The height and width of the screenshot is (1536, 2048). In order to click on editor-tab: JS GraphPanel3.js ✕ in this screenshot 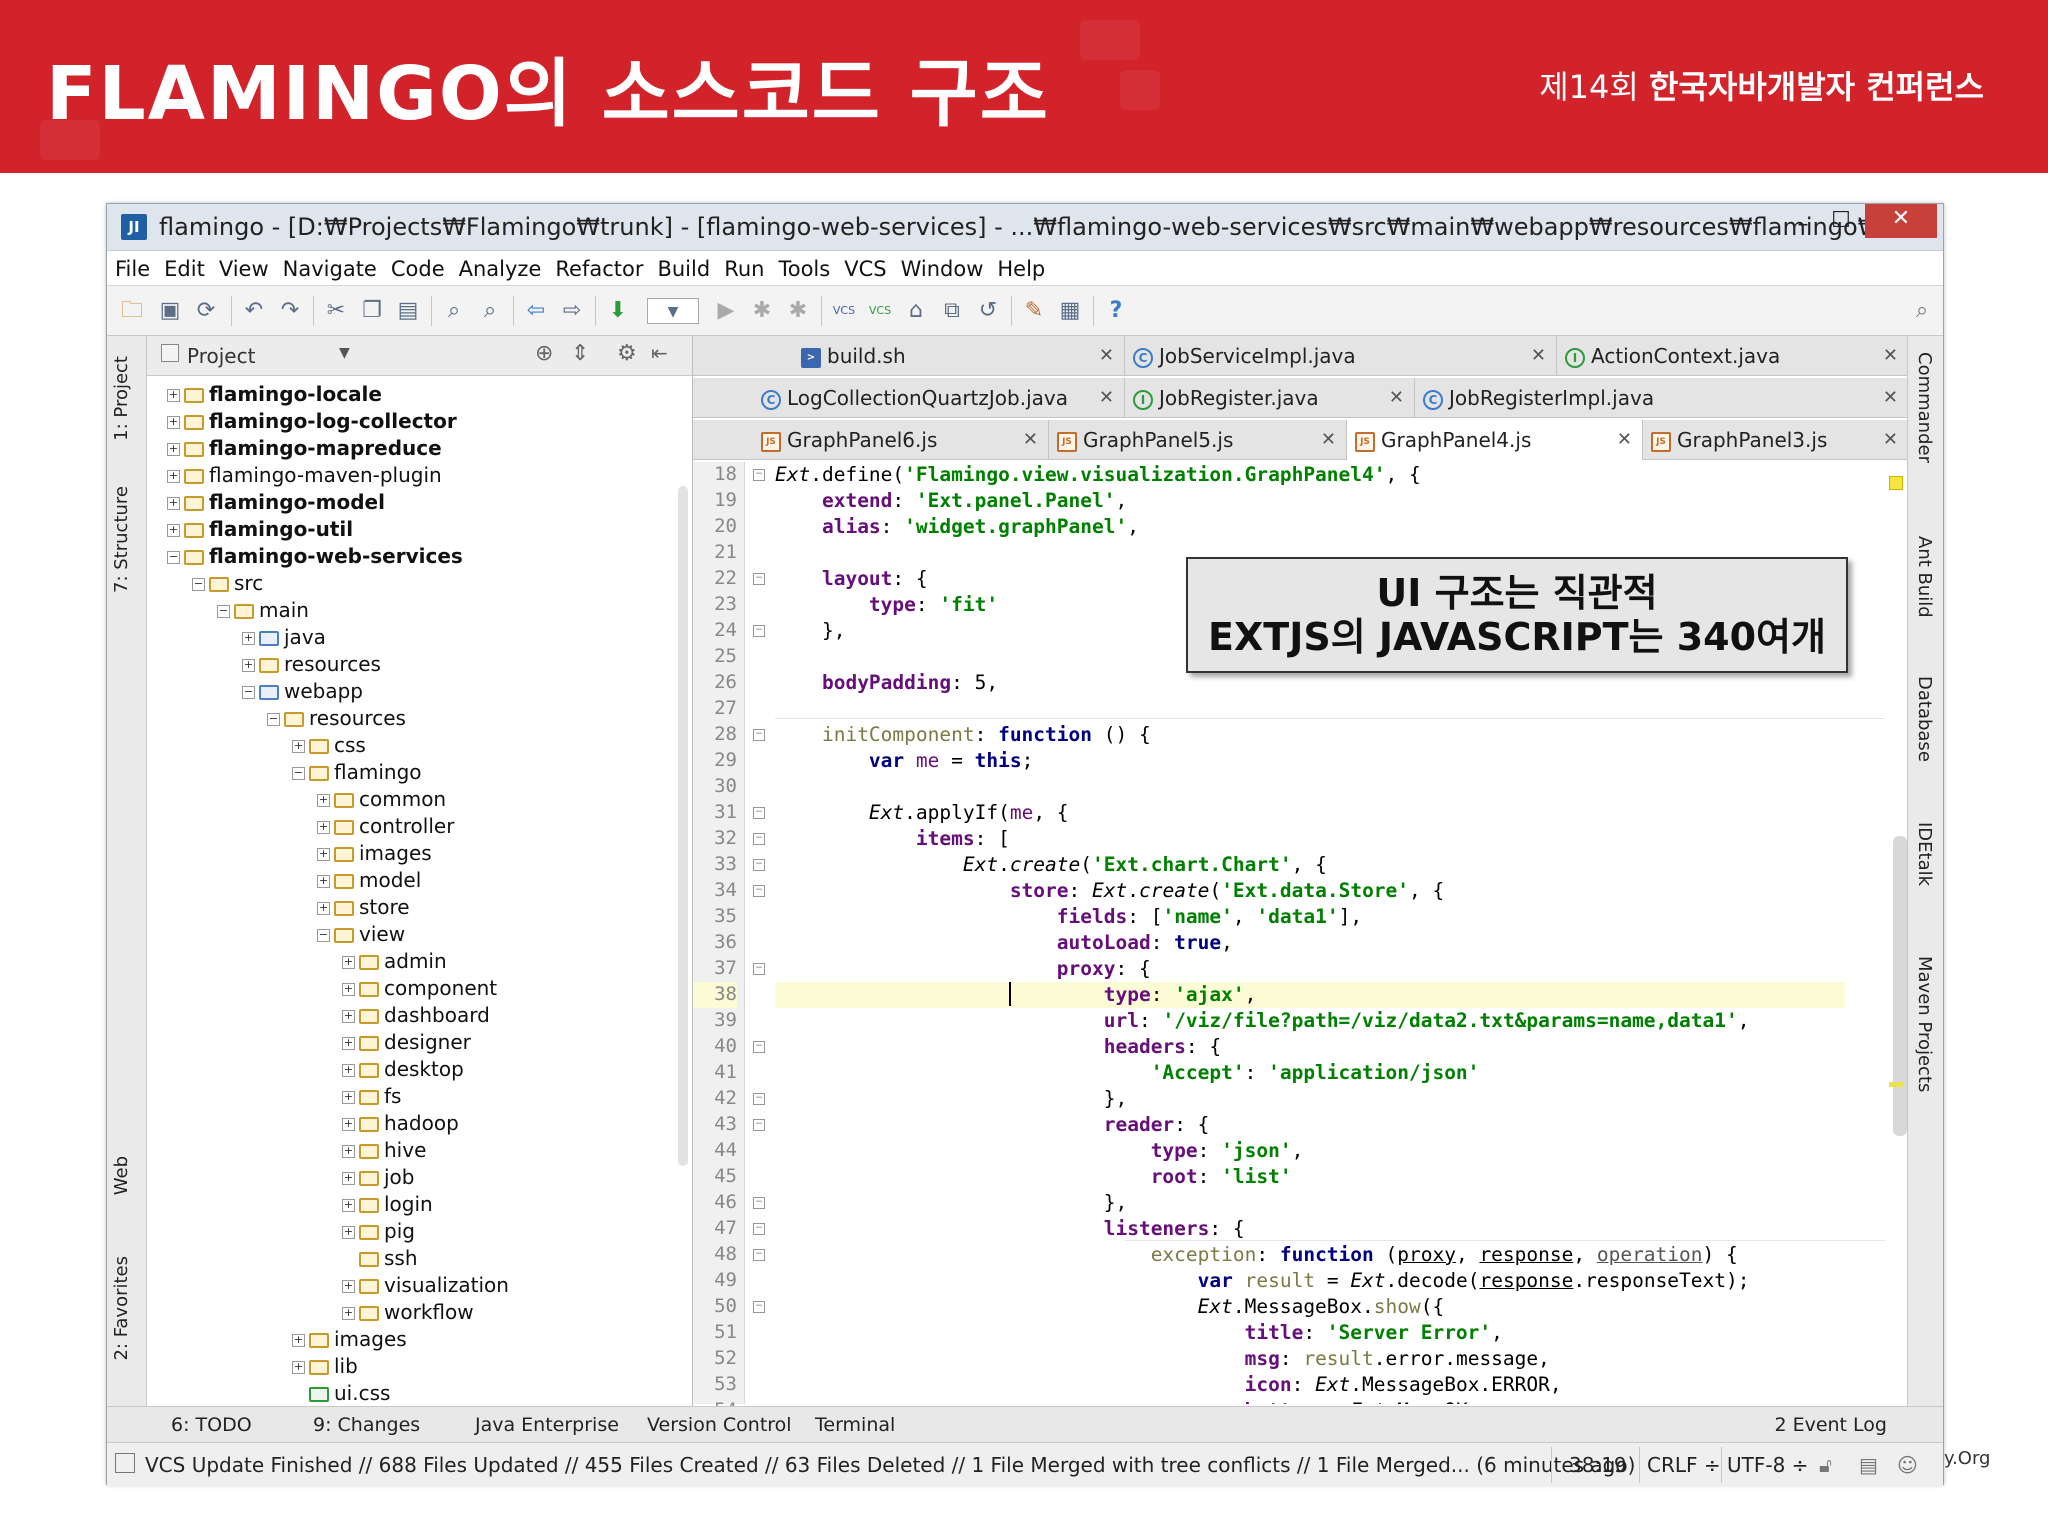, I will do `click(1776, 440)`.